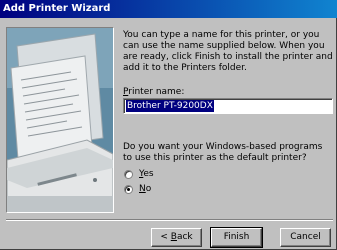 Image resolution: width=337 pixels, height=250 pixels. What do you see at coordinates (170, 106) in the screenshot?
I see `printer-name-value: Brother PT-9200DX` at bounding box center [170, 106].